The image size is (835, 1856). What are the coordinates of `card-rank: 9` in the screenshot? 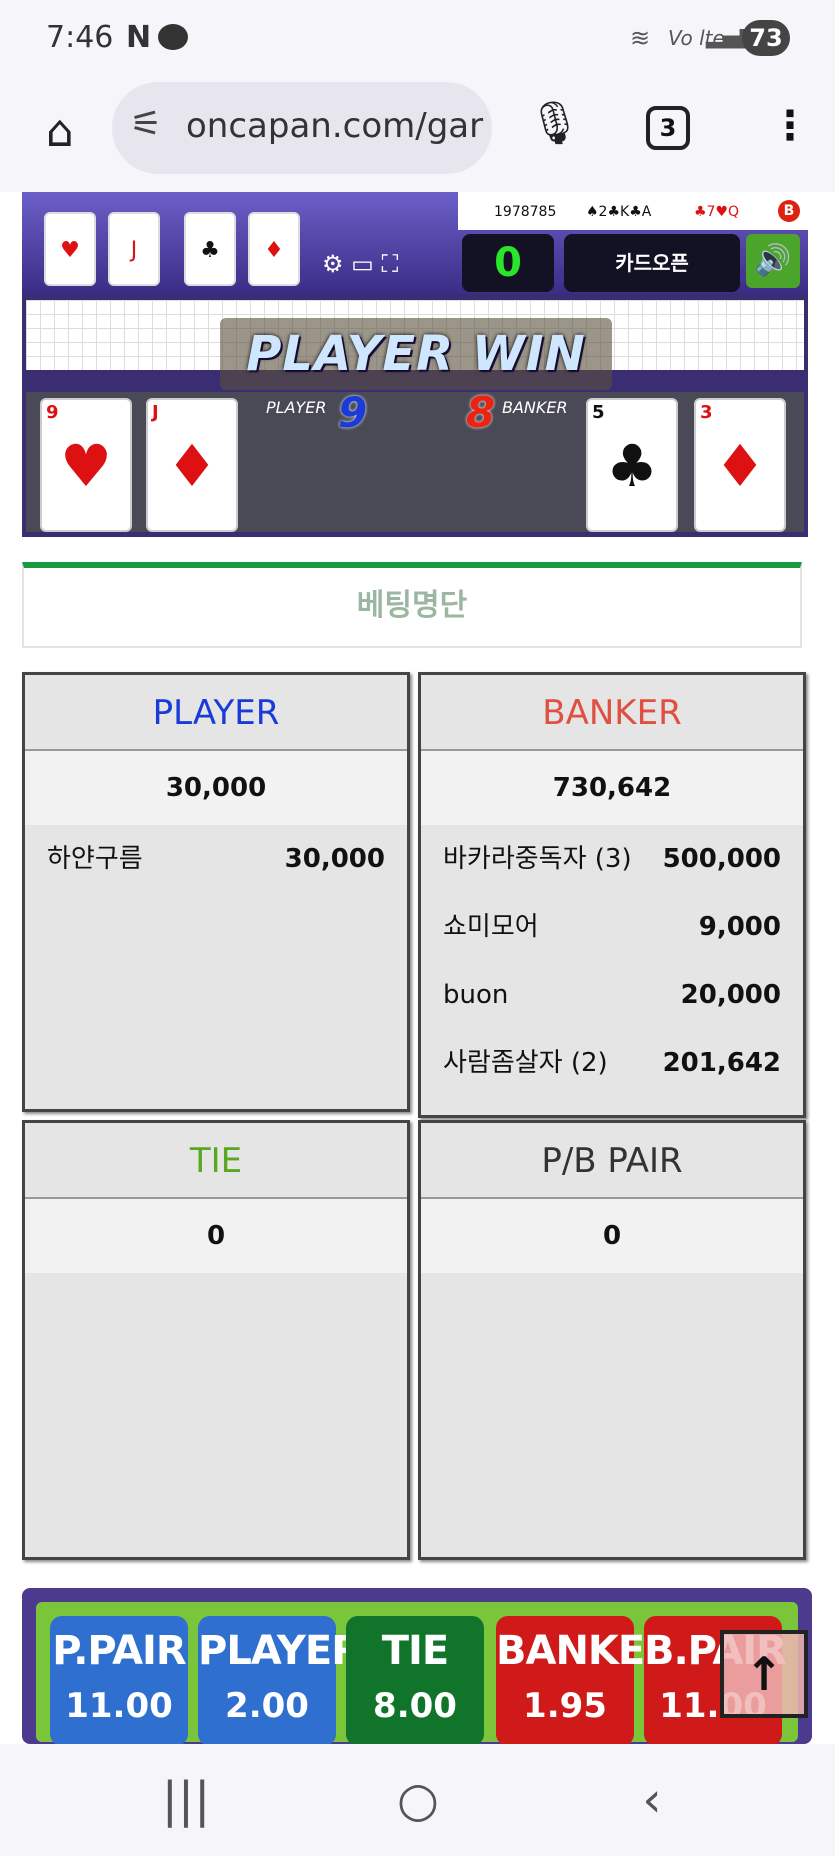 It's located at (52, 412).